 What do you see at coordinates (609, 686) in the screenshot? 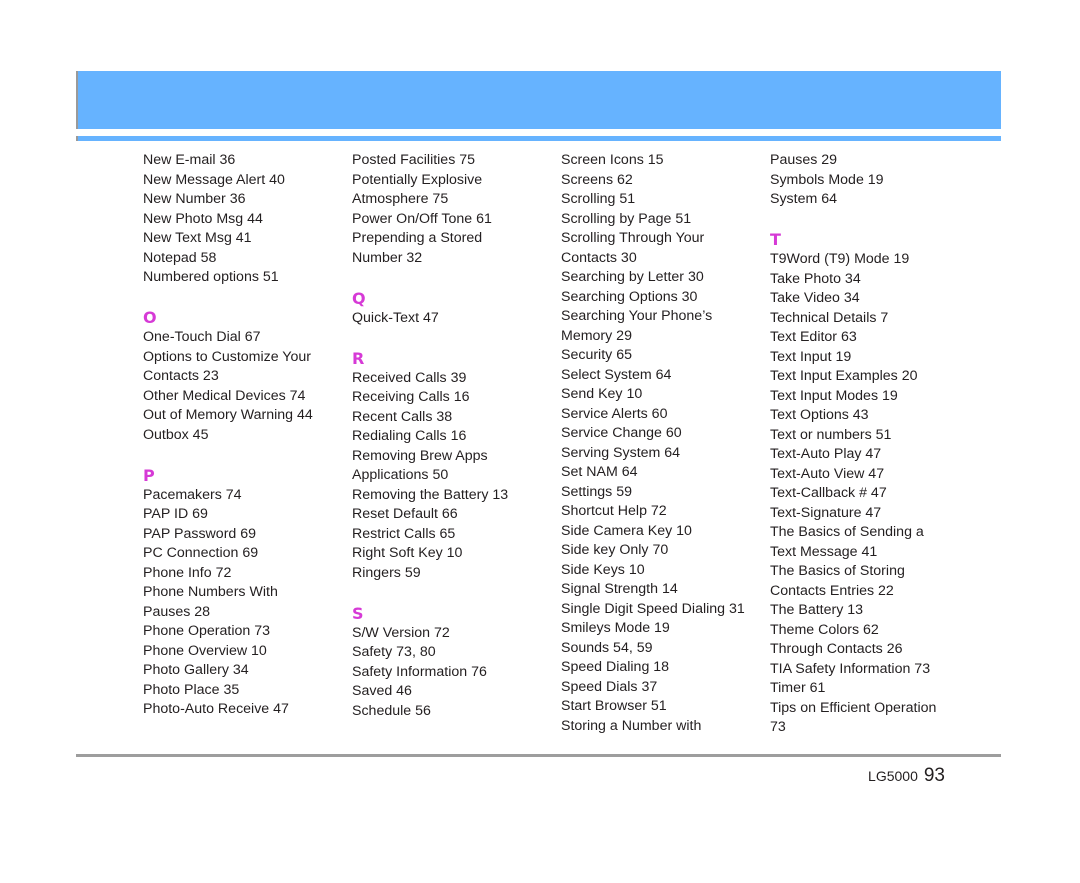
I see `index-entry: Speed Dials 37` at bounding box center [609, 686].